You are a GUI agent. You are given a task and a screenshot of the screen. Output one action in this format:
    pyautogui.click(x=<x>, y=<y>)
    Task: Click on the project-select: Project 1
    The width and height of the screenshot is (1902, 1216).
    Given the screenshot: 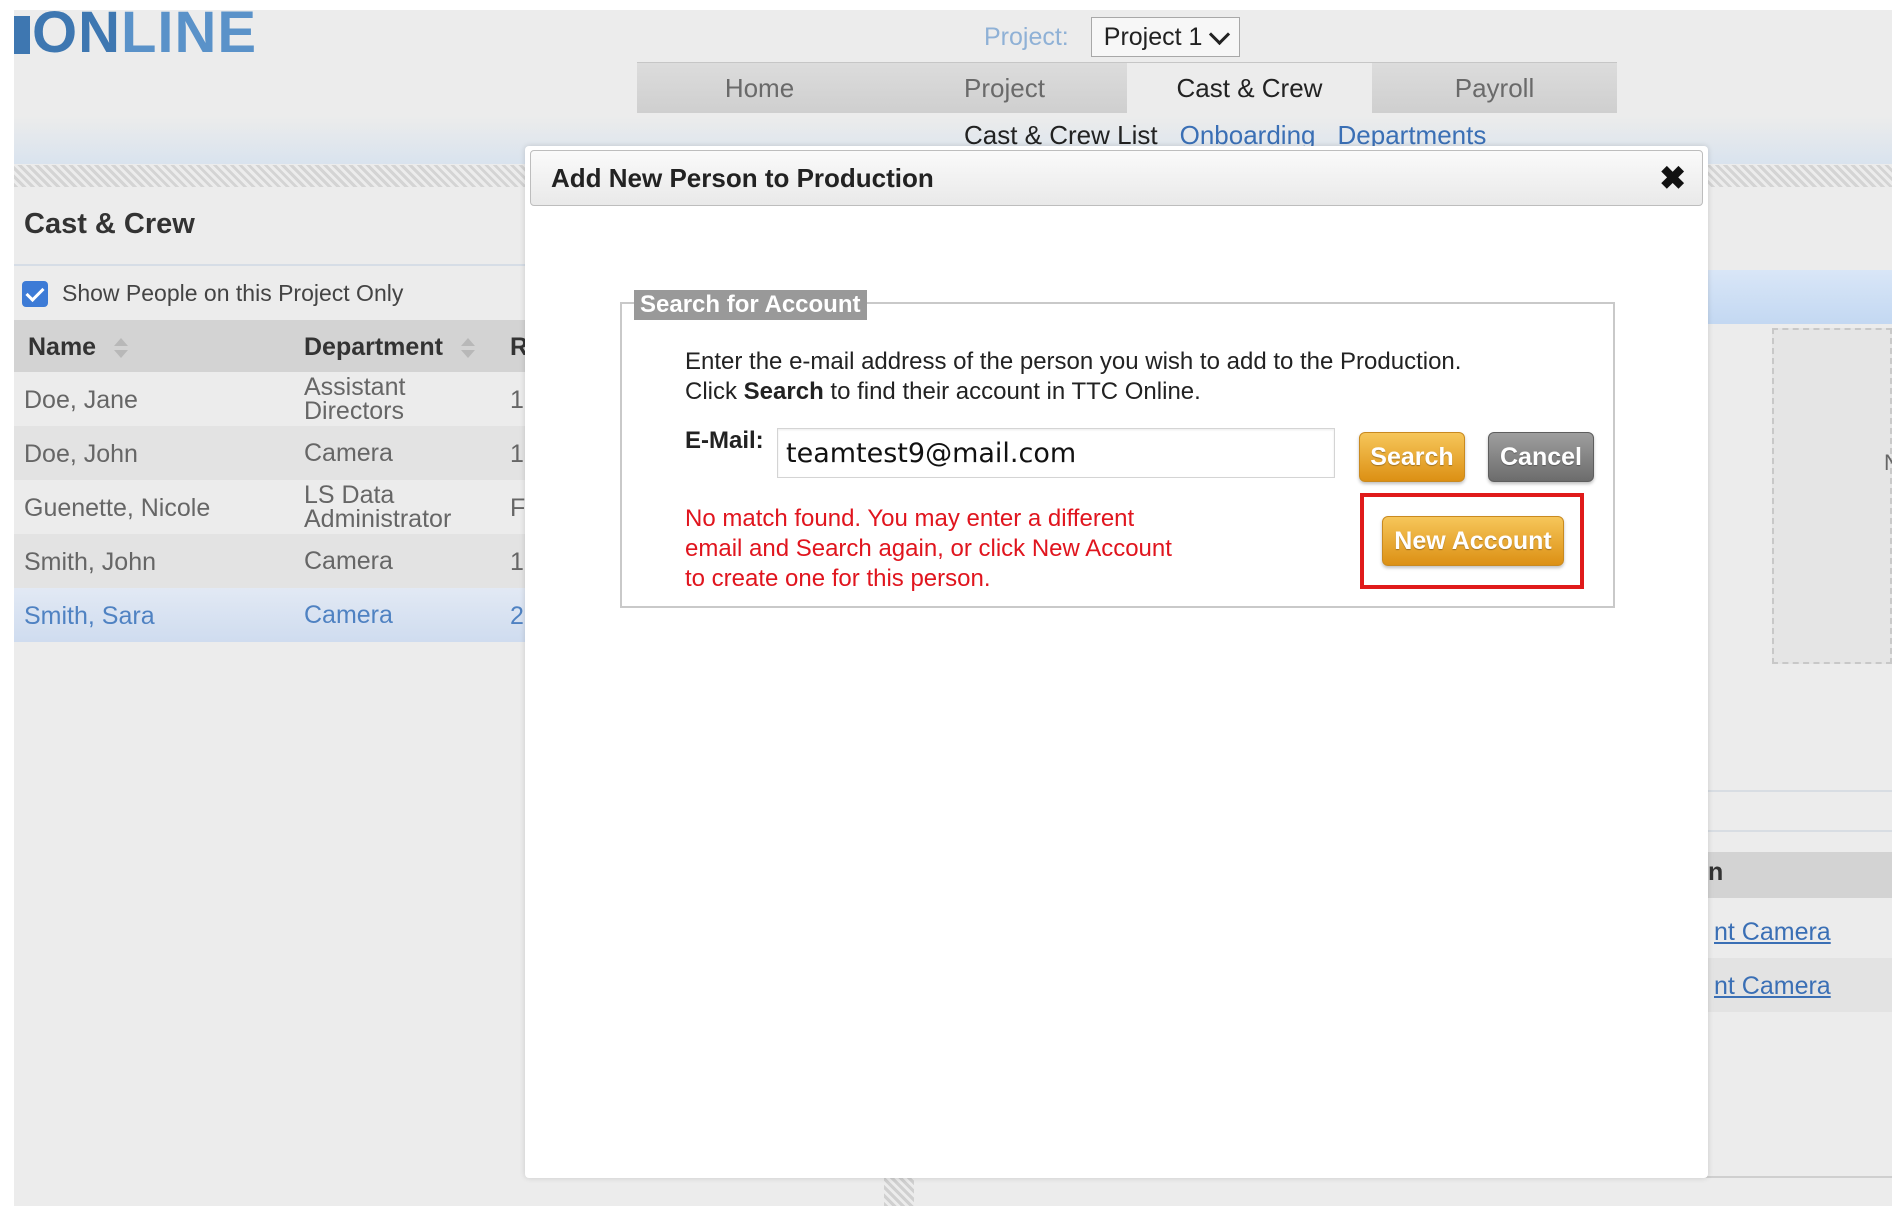 What is the action you would take?
    pyautogui.click(x=1165, y=37)
    